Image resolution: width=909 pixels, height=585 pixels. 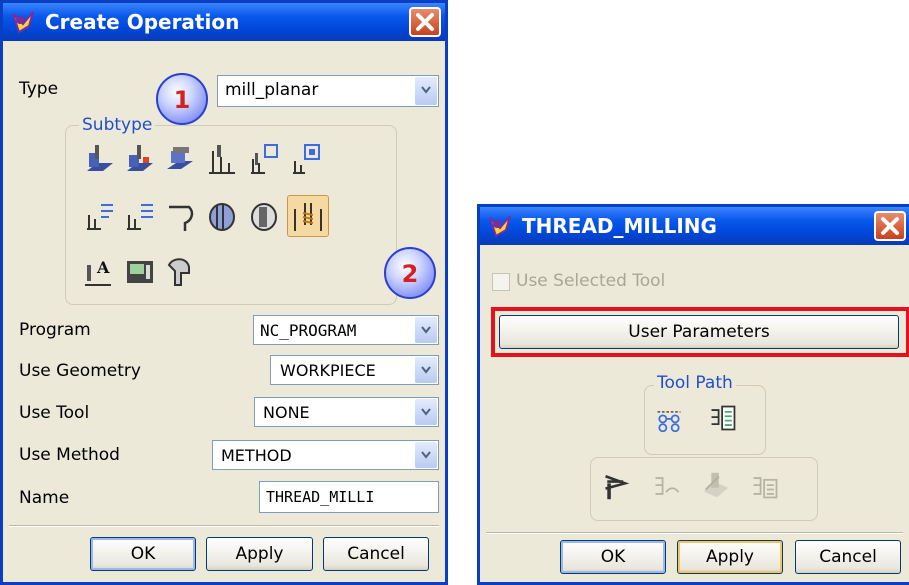 I want to click on use-tool-value: NONE, so click(x=286, y=412).